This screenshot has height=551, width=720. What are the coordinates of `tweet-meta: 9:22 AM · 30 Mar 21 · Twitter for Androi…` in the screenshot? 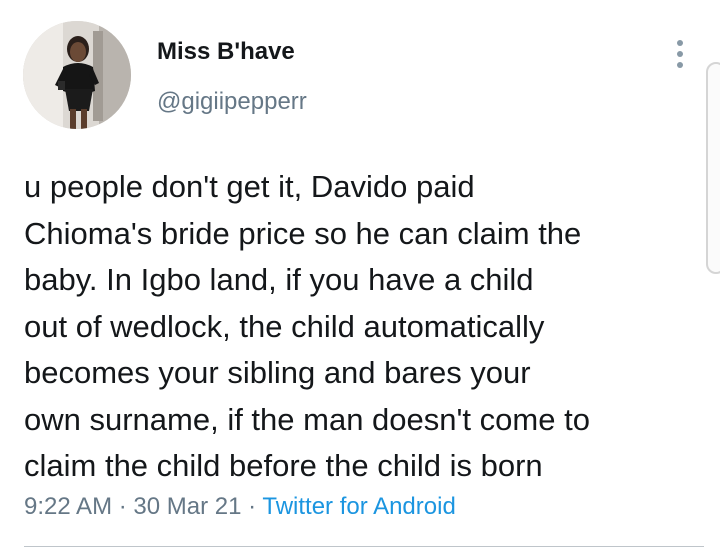 It's located at (240, 507).